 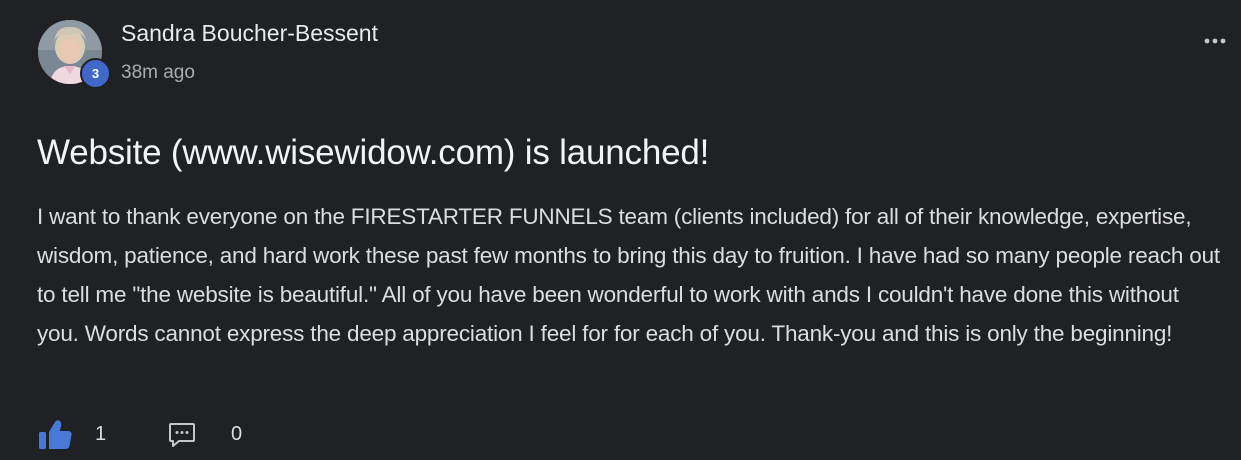 What do you see at coordinates (237, 434) in the screenshot?
I see `comment-count: 0` at bounding box center [237, 434].